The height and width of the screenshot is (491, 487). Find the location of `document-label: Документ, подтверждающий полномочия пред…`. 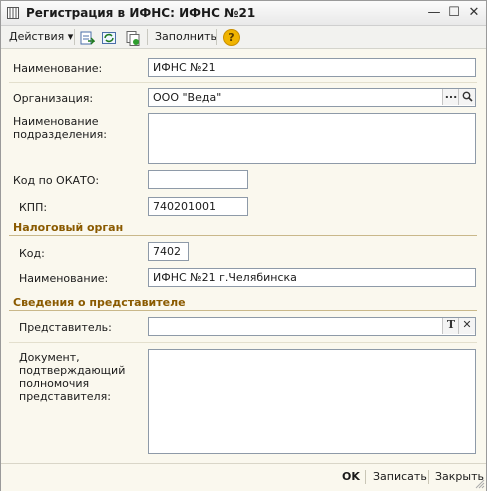

document-label: Документ, подтверждающий полномочия пред… is located at coordinates (72, 377).